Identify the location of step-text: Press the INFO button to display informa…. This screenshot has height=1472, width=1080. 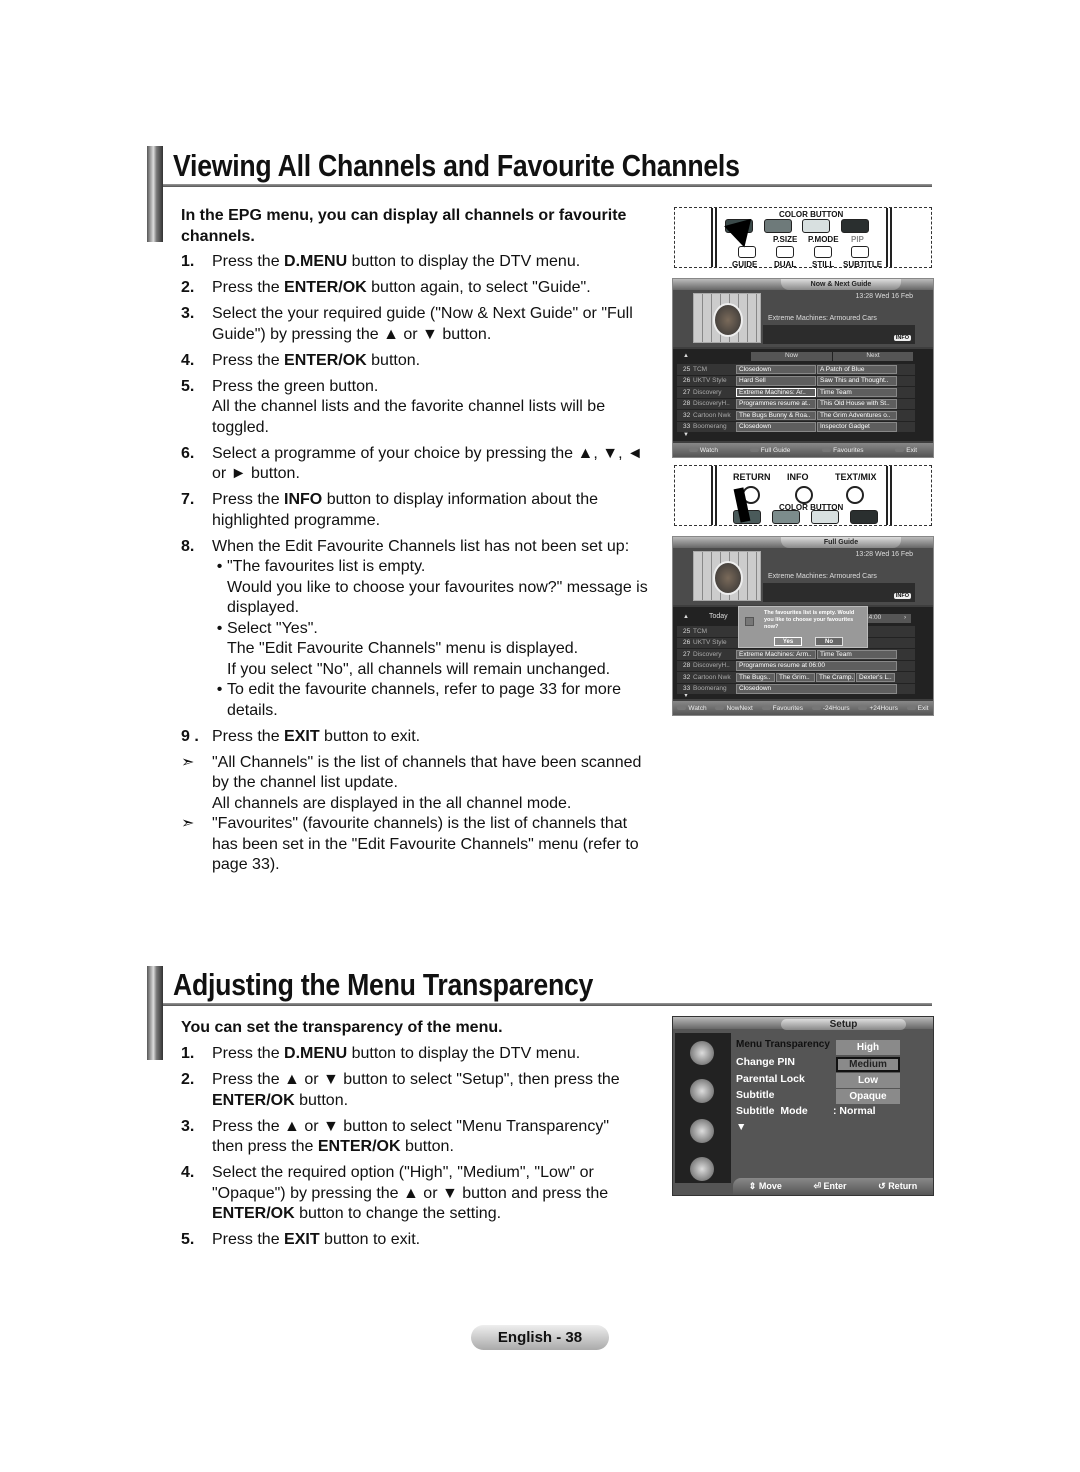
(431, 510).